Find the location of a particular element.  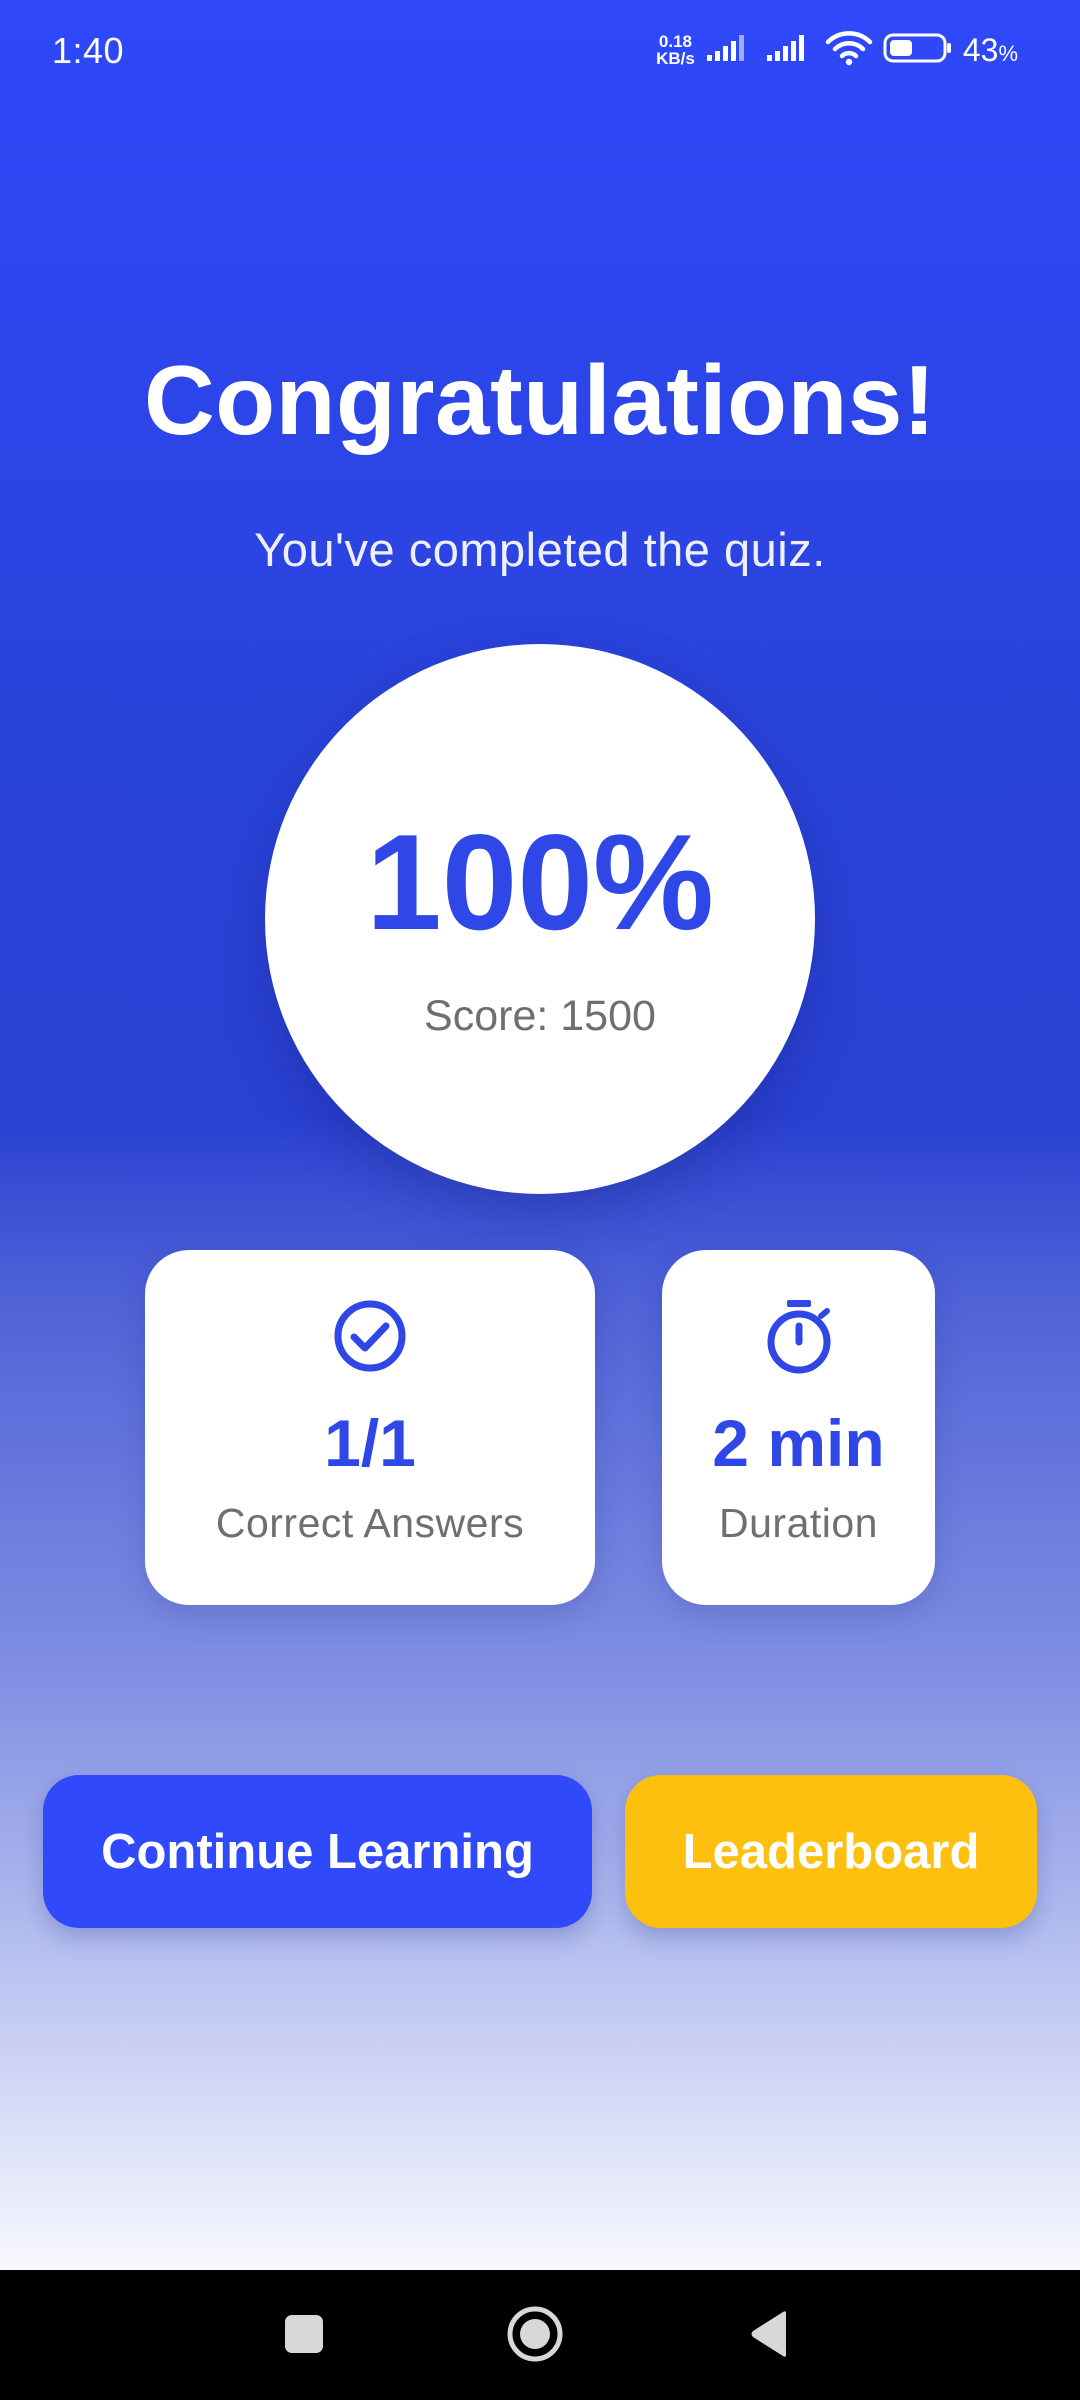

continue-learning-button: Continue Learning is located at coordinates (317, 1851).